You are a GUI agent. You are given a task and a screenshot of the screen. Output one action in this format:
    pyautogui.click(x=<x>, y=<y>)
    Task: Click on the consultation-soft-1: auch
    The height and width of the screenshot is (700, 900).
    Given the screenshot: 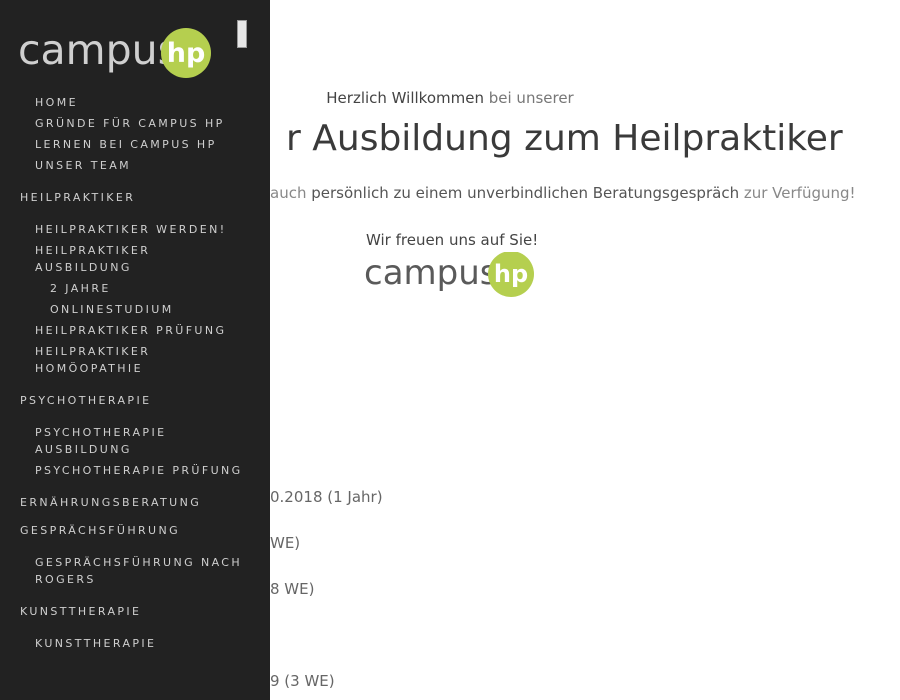 What is the action you would take?
    pyautogui.click(x=288, y=193)
    